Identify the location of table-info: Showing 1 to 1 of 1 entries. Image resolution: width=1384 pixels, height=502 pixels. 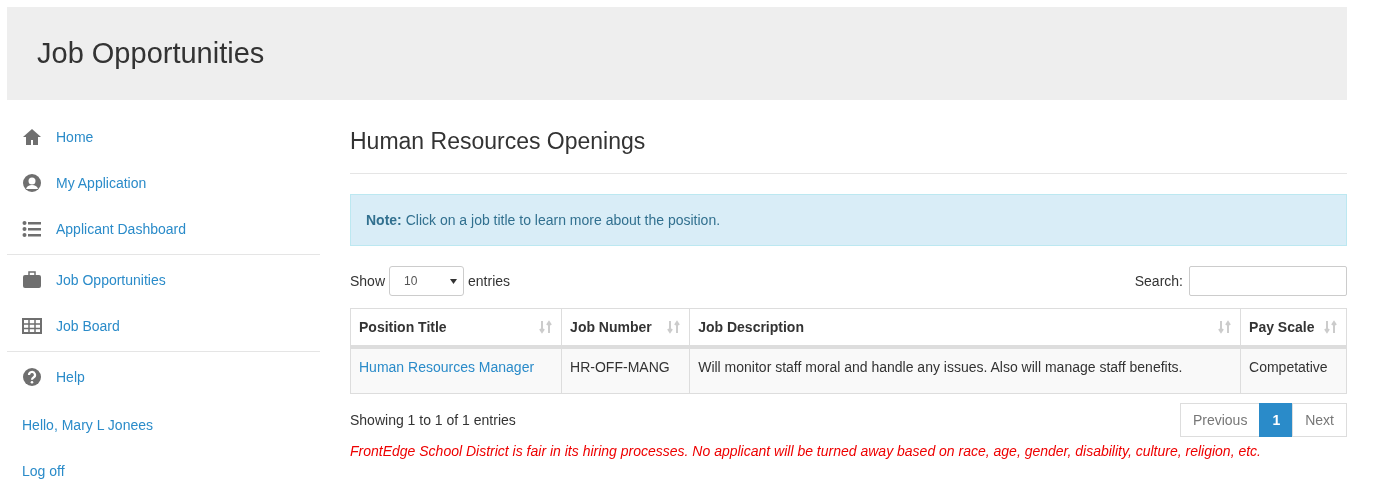
(433, 419).